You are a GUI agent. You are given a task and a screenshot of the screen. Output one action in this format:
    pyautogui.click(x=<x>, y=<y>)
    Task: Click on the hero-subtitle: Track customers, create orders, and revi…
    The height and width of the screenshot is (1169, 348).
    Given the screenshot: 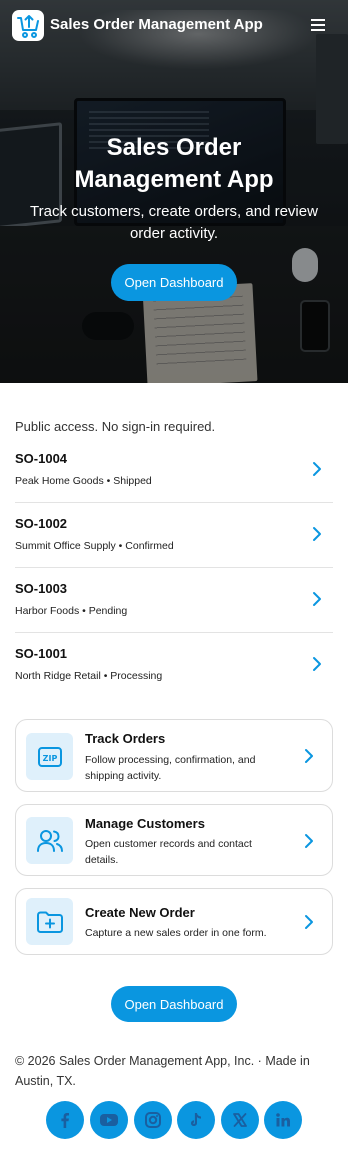 What is the action you would take?
    pyautogui.click(x=174, y=222)
    